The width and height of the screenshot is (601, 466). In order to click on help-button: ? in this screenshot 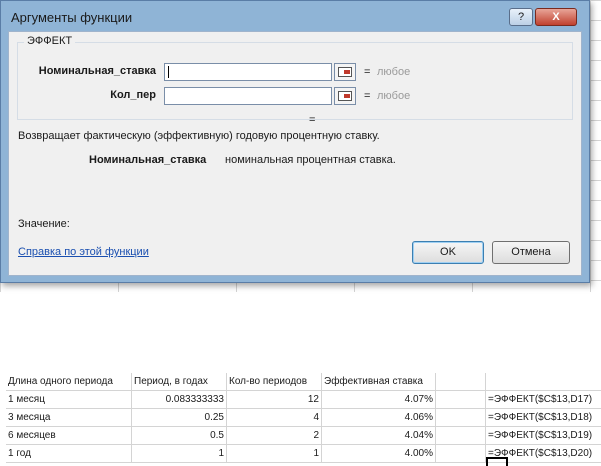, I will do `click(521, 17)`.